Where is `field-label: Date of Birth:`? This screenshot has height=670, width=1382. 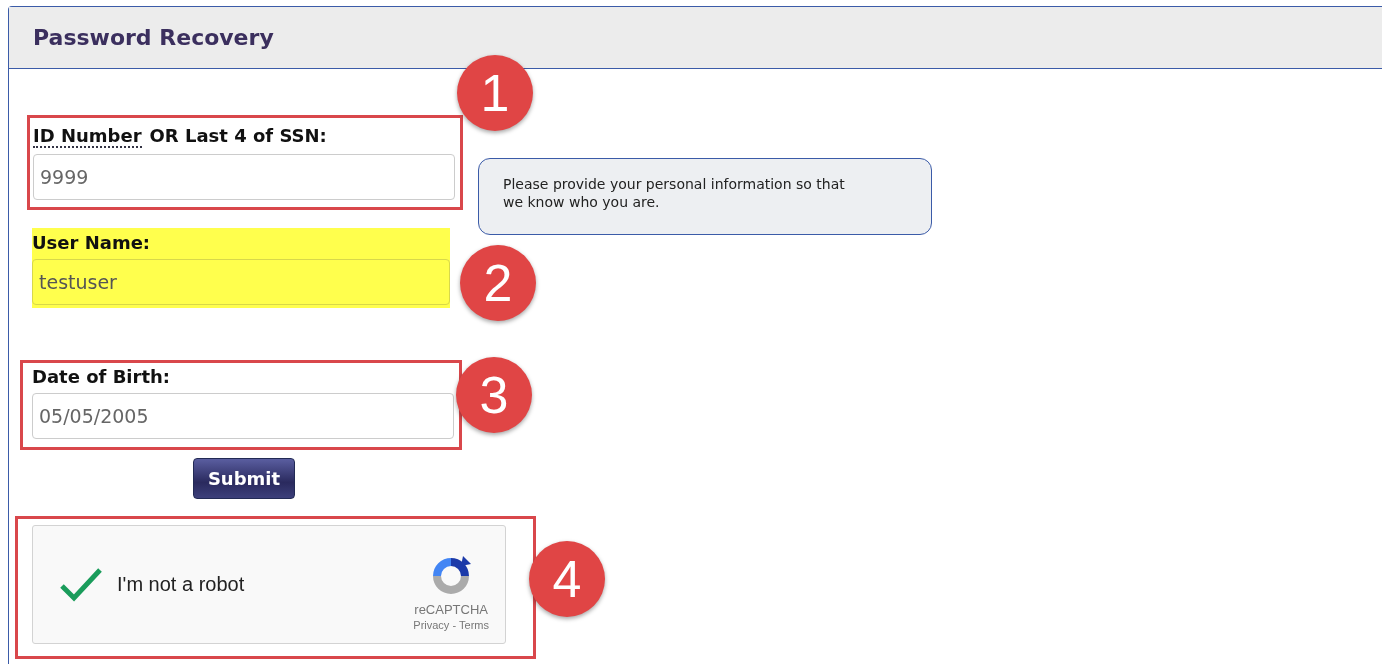
field-label: Date of Birth: is located at coordinates (101, 376).